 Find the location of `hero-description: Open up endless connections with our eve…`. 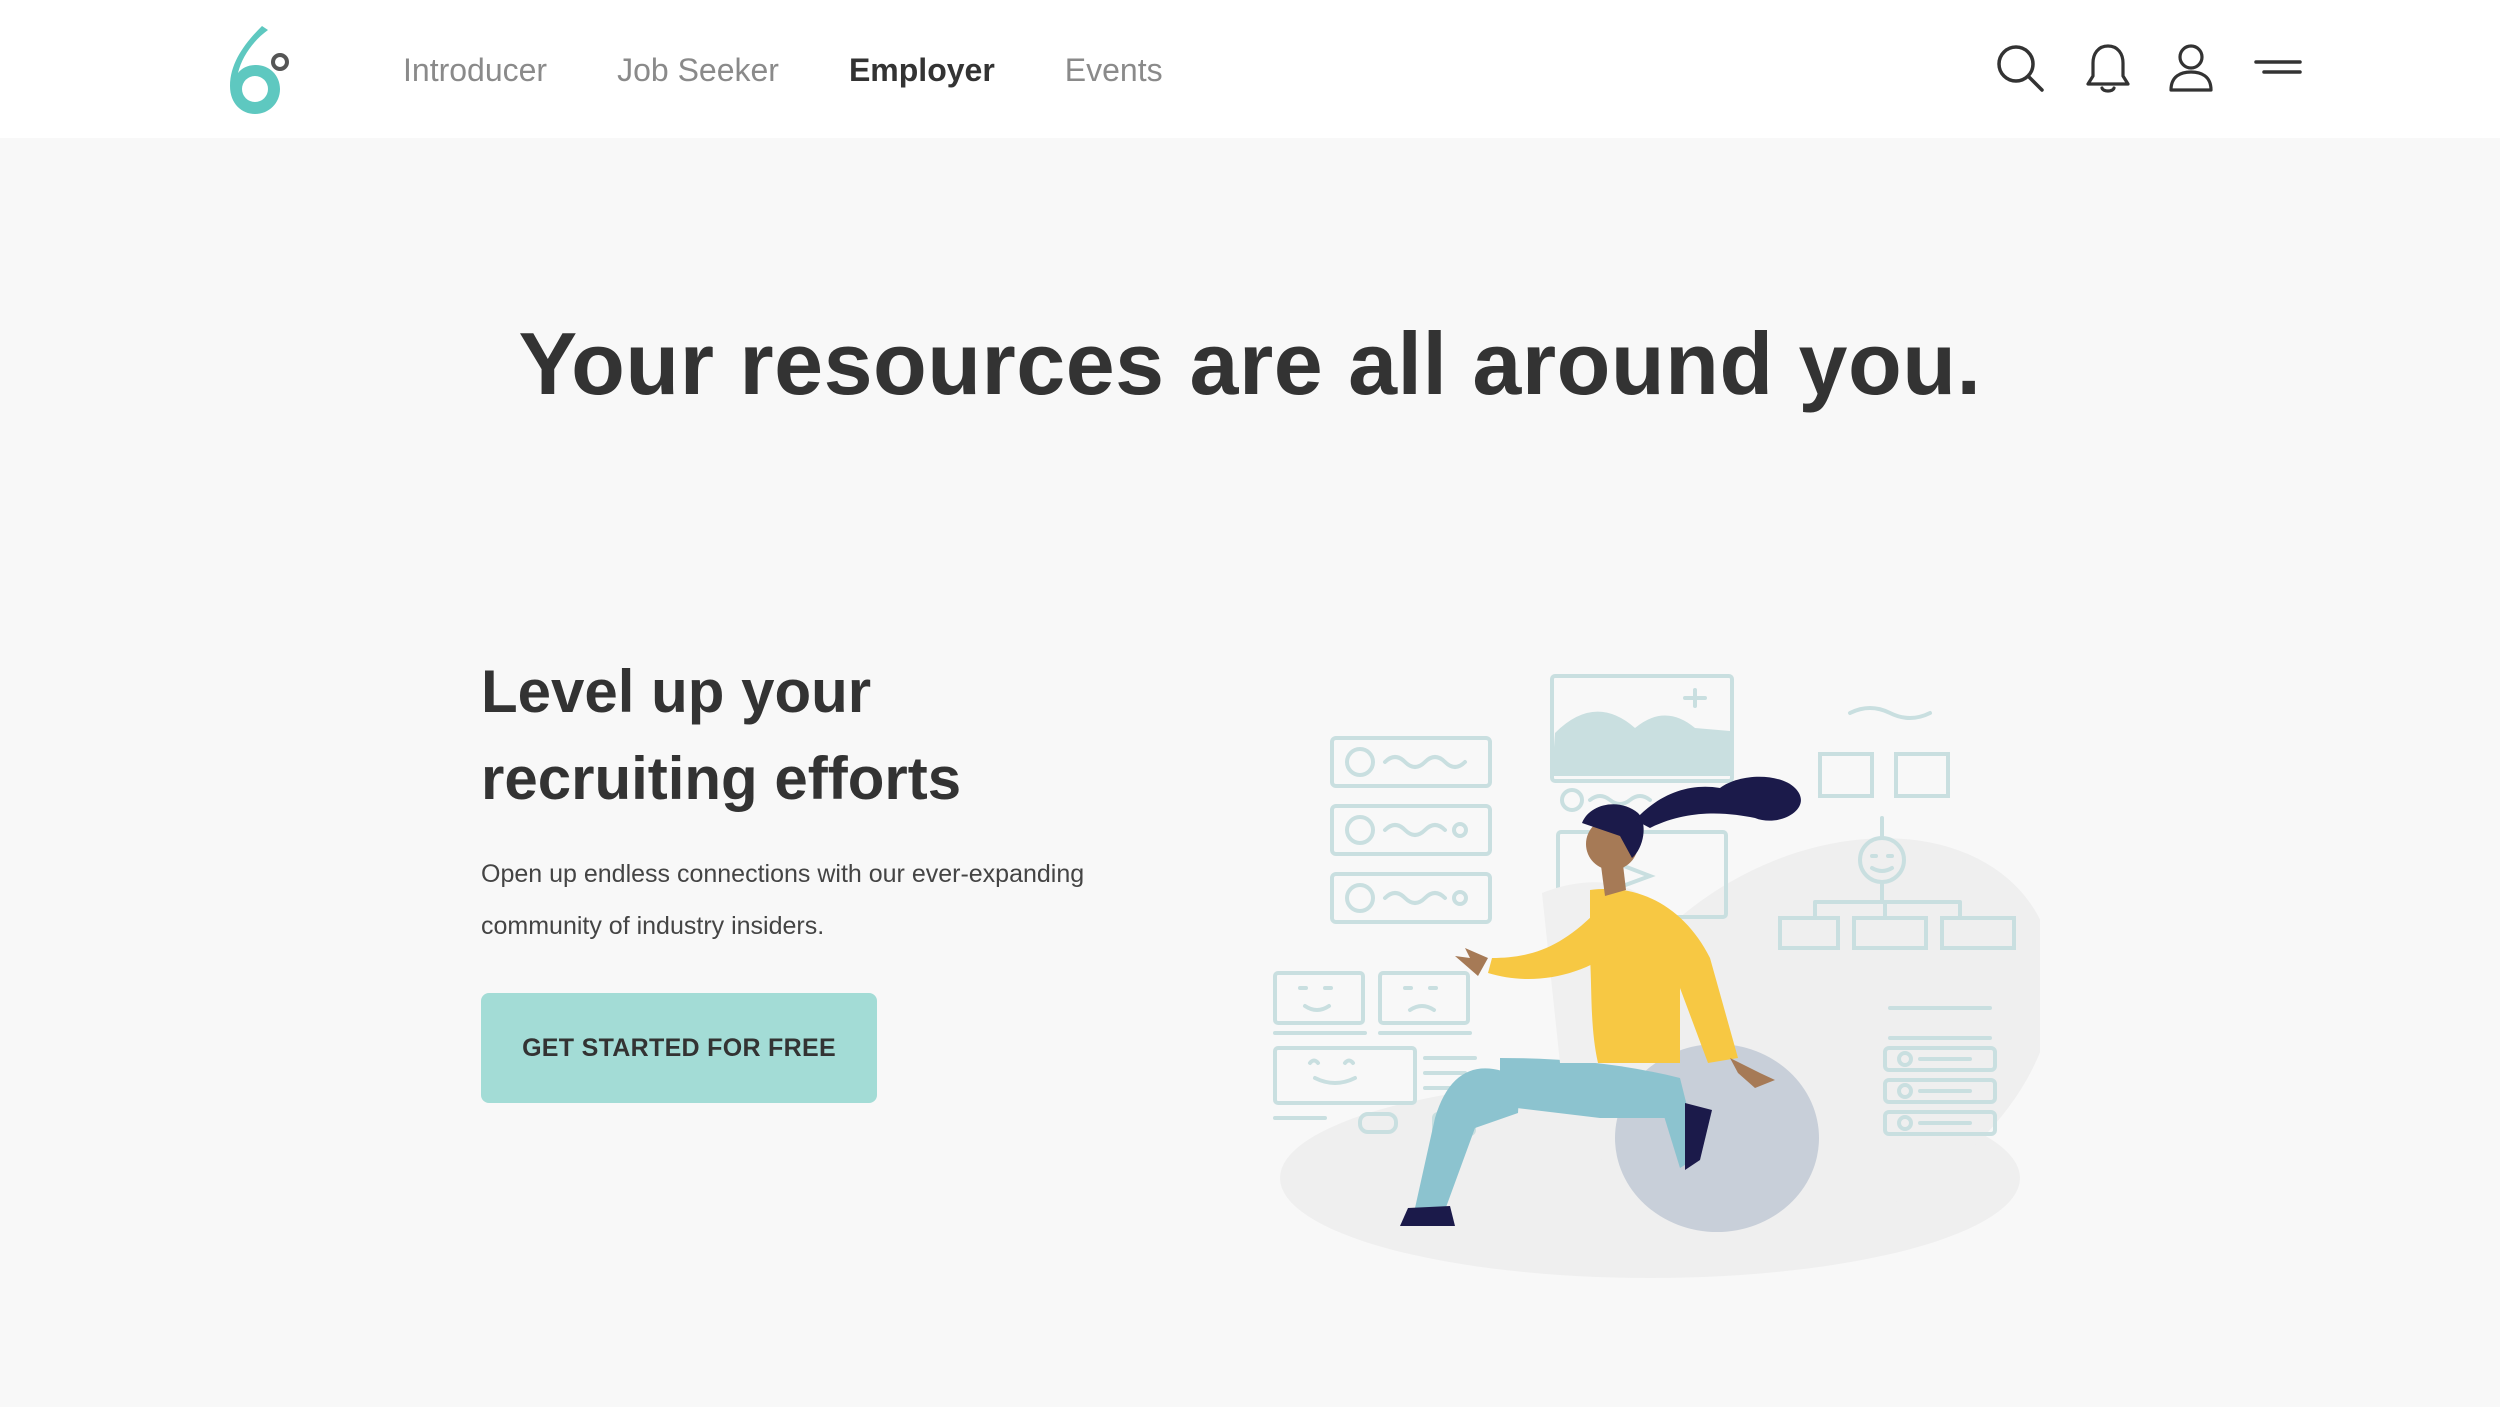

hero-description: Open up endless connections with our eve… is located at coordinates (841, 900).